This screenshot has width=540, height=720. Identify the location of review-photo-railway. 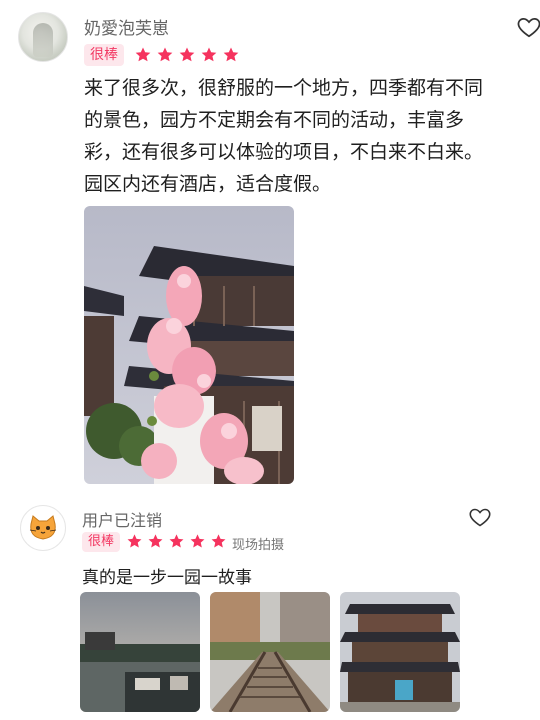
(270, 652).